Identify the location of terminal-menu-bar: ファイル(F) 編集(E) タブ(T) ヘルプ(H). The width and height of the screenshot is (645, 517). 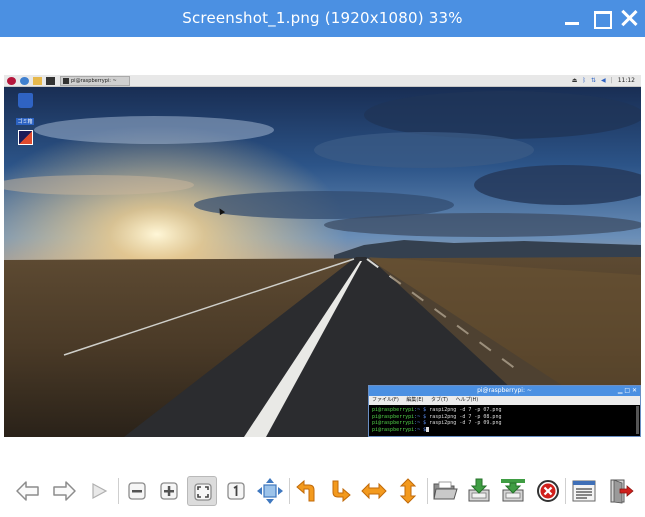
(504, 400).